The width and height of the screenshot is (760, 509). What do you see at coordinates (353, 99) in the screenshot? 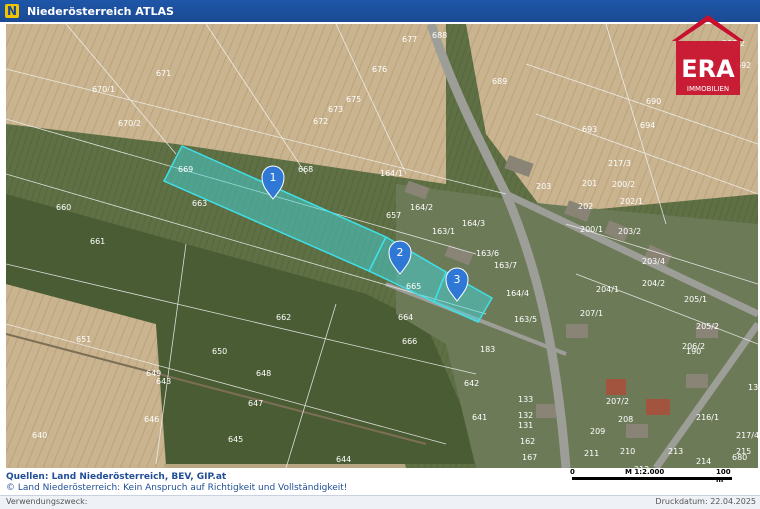
I see `parcel-label: 675` at bounding box center [353, 99].